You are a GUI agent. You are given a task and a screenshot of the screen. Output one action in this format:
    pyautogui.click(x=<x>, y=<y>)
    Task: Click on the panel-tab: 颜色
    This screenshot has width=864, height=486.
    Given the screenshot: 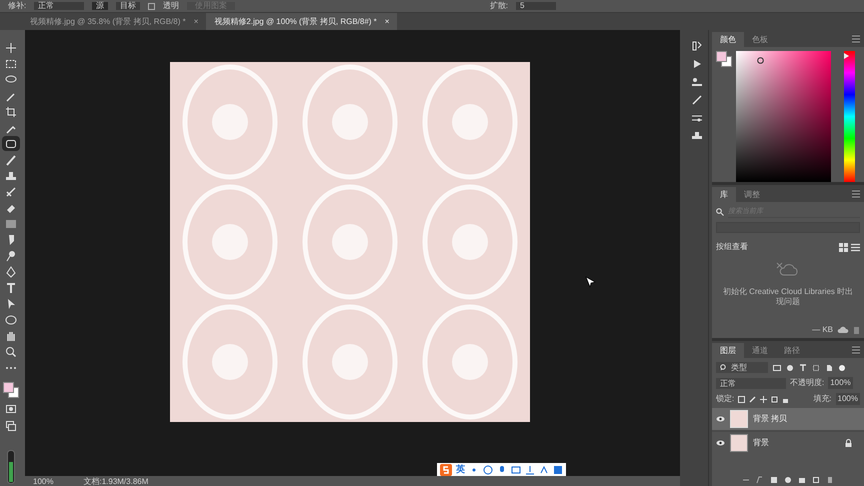 What is the action you would take?
    pyautogui.click(x=728, y=39)
    